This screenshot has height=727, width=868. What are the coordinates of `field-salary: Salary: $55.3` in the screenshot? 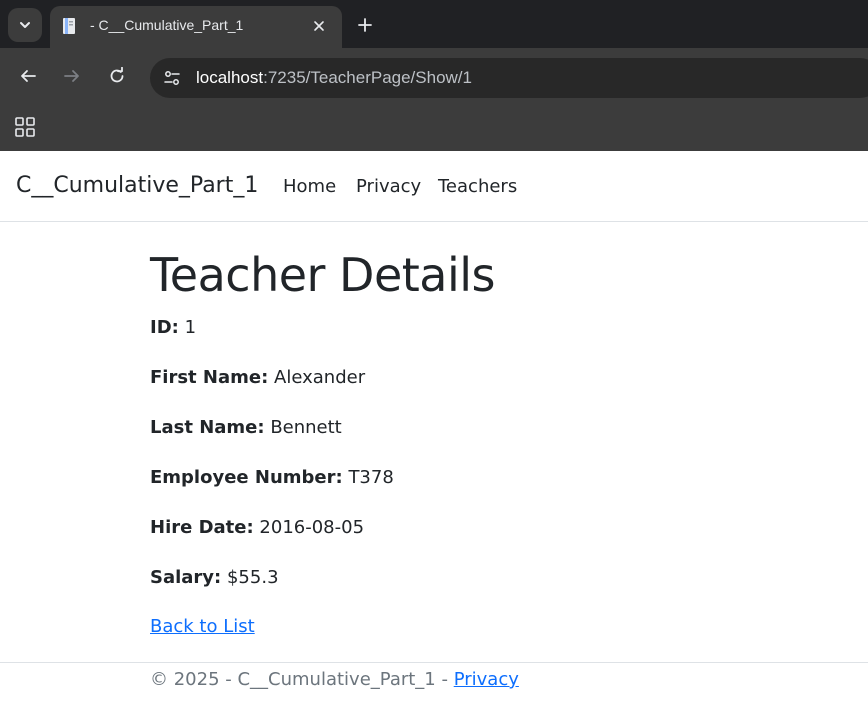 It's located at (214, 577).